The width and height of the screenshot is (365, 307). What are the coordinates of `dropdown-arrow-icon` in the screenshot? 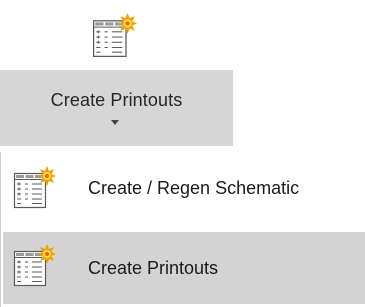 It's located at (115, 122).